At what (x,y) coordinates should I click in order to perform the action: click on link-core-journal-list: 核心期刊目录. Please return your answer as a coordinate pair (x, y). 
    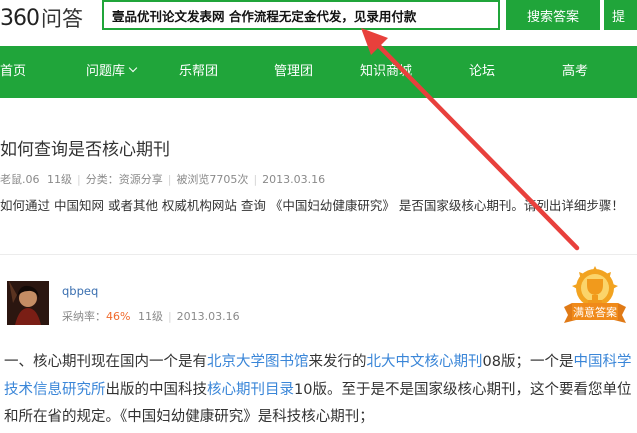
    Looking at the image, I should click on (250, 390).